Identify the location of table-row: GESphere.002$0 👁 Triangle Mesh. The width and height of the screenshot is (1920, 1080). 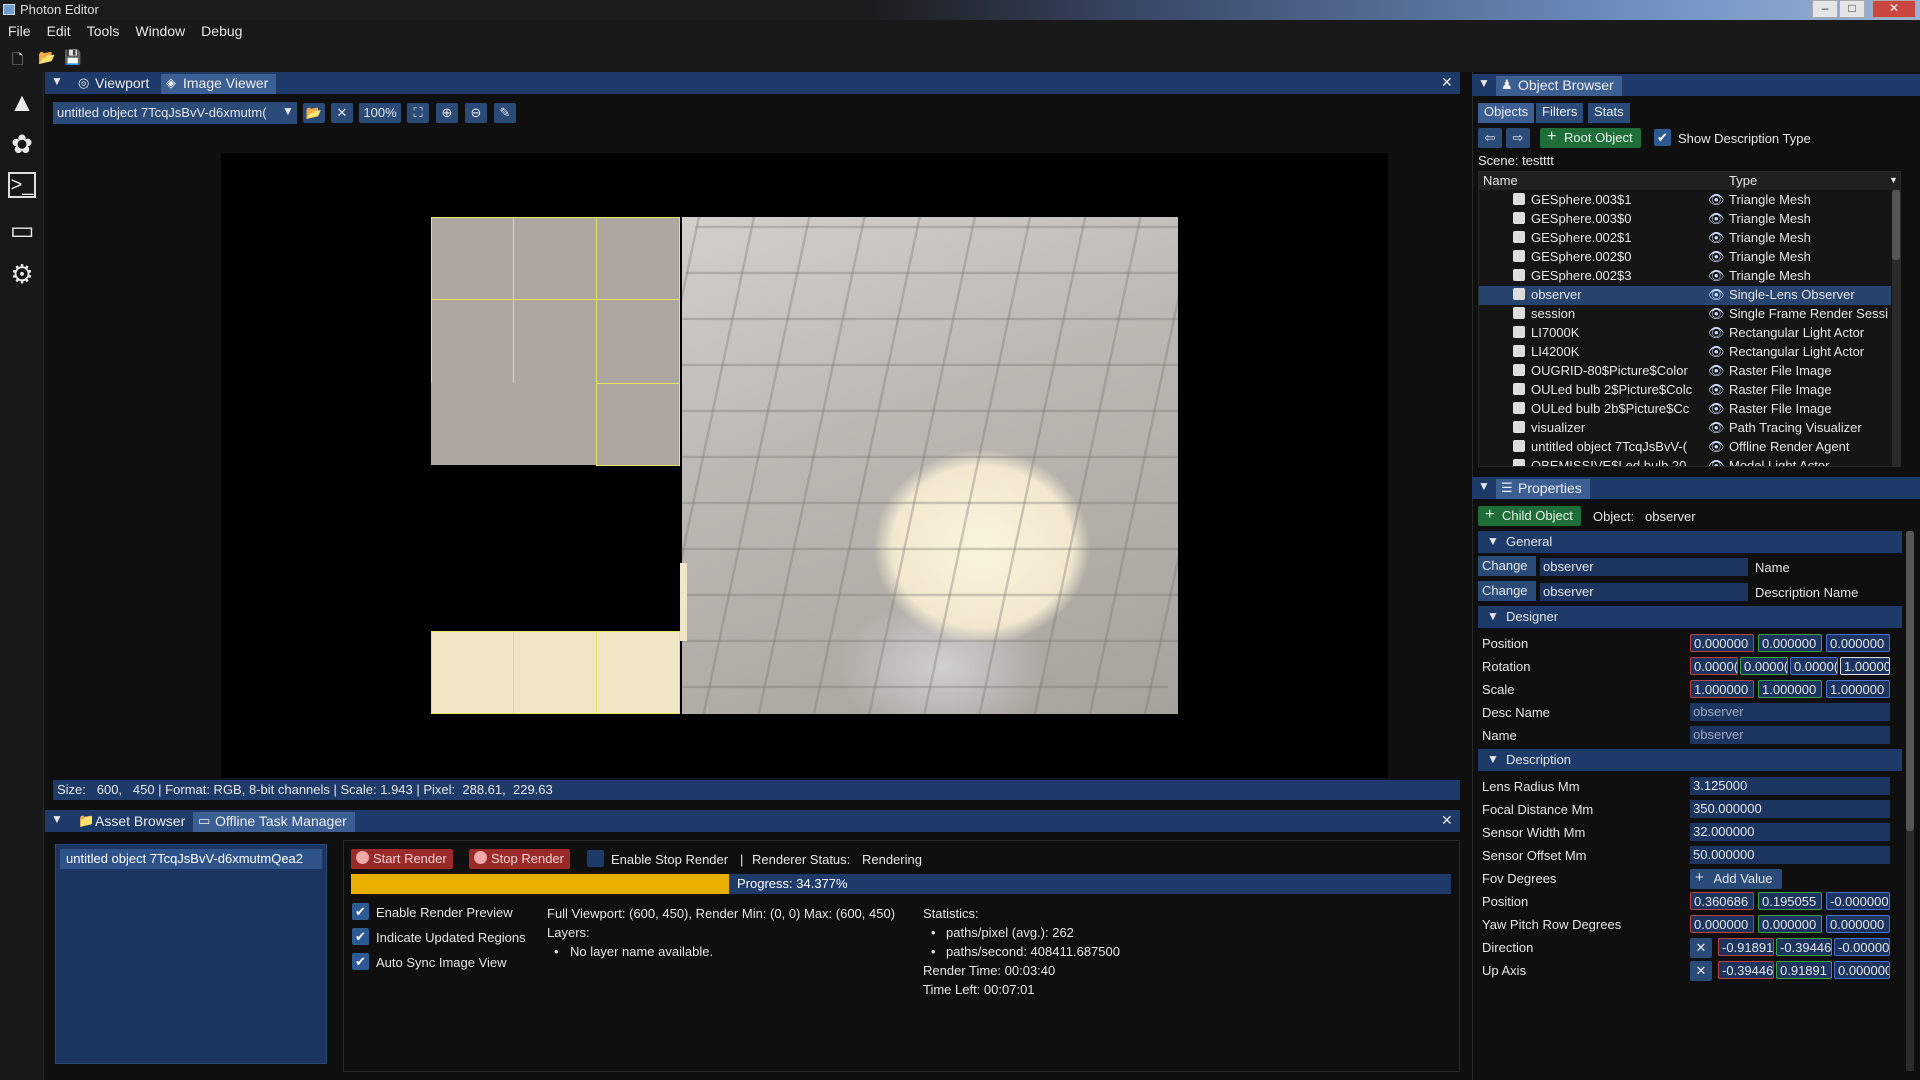
(1685, 257).